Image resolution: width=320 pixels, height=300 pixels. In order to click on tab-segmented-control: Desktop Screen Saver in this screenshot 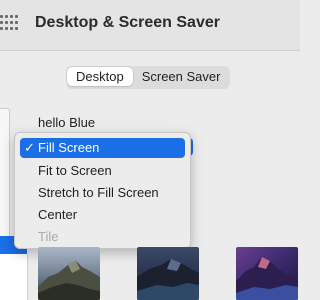, I will do `click(148, 77)`.